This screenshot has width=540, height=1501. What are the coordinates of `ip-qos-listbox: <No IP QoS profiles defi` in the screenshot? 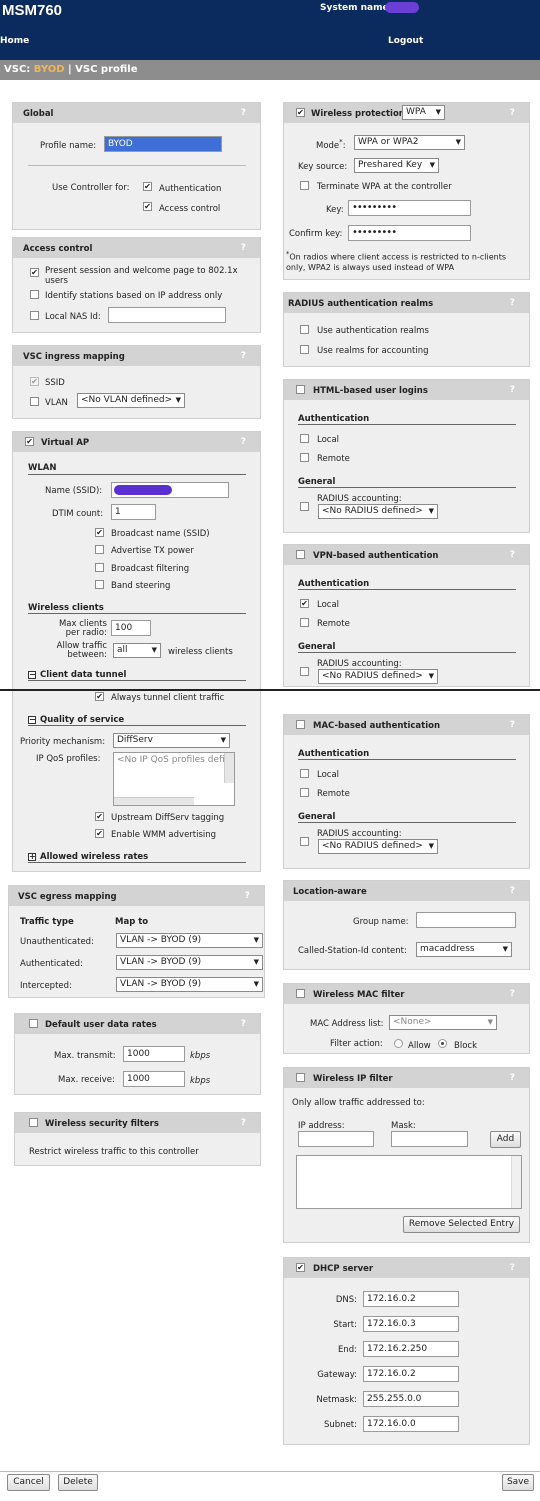 It's located at (174, 779).